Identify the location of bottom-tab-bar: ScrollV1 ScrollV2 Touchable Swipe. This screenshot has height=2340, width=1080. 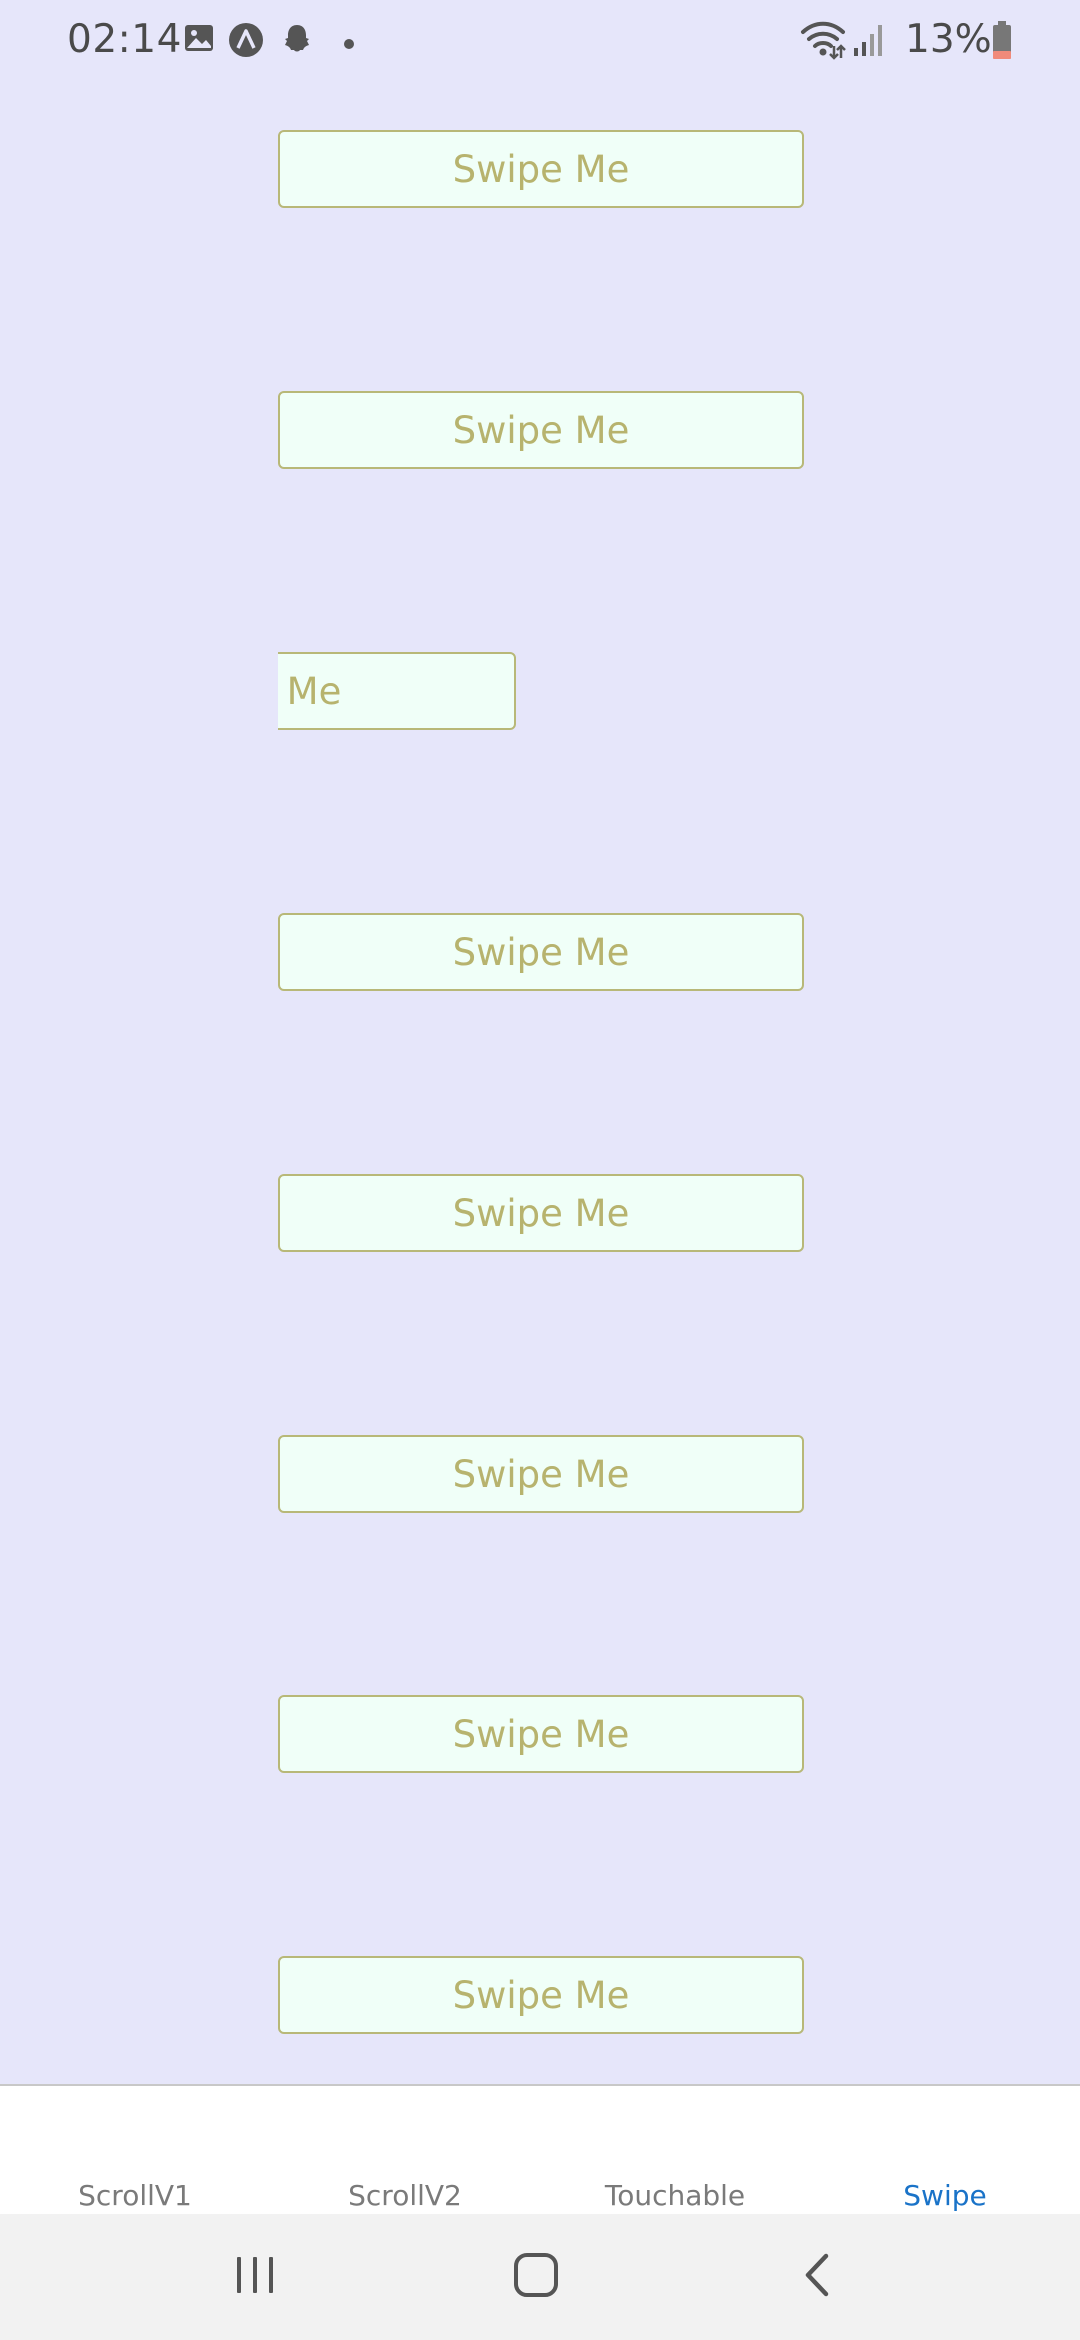
(540, 2150).